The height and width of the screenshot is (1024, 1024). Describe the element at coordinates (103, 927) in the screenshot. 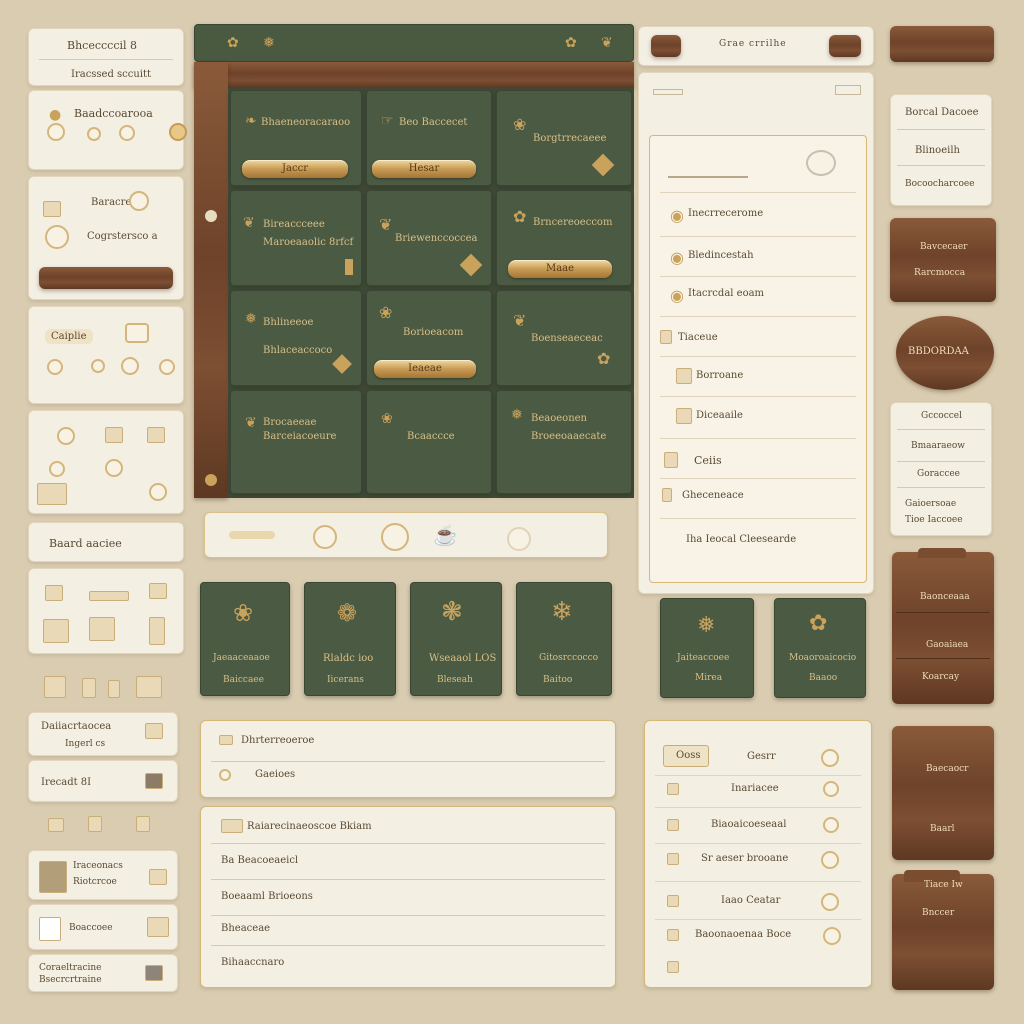

I see `left-list-4: Boaccoee` at that location.